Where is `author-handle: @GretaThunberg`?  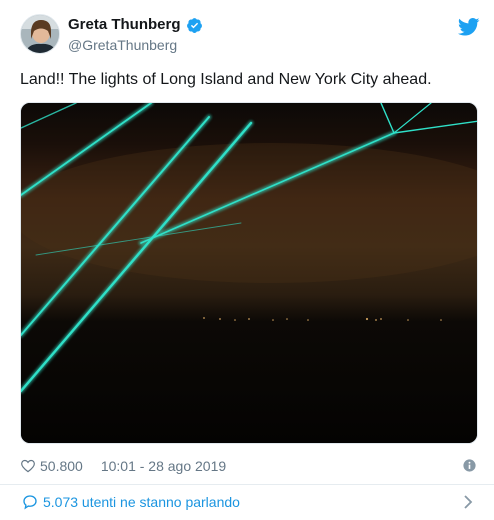
author-handle: @GretaThunberg is located at coordinates (135, 45).